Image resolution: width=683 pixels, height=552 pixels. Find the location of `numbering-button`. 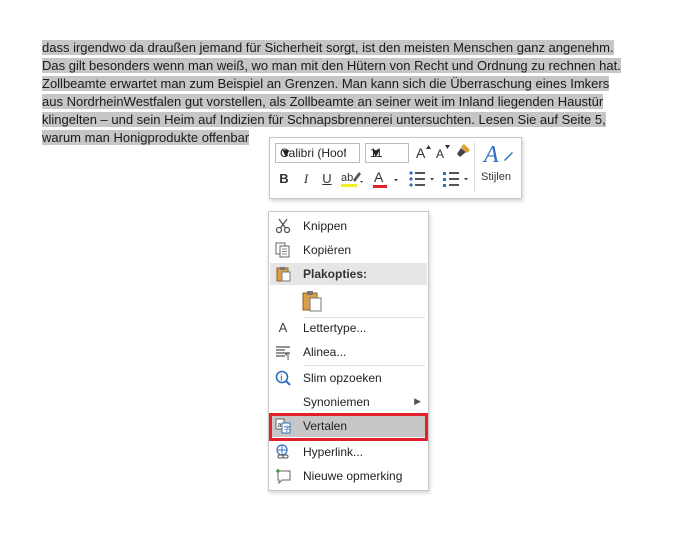

numbering-button is located at coordinates (457, 180).